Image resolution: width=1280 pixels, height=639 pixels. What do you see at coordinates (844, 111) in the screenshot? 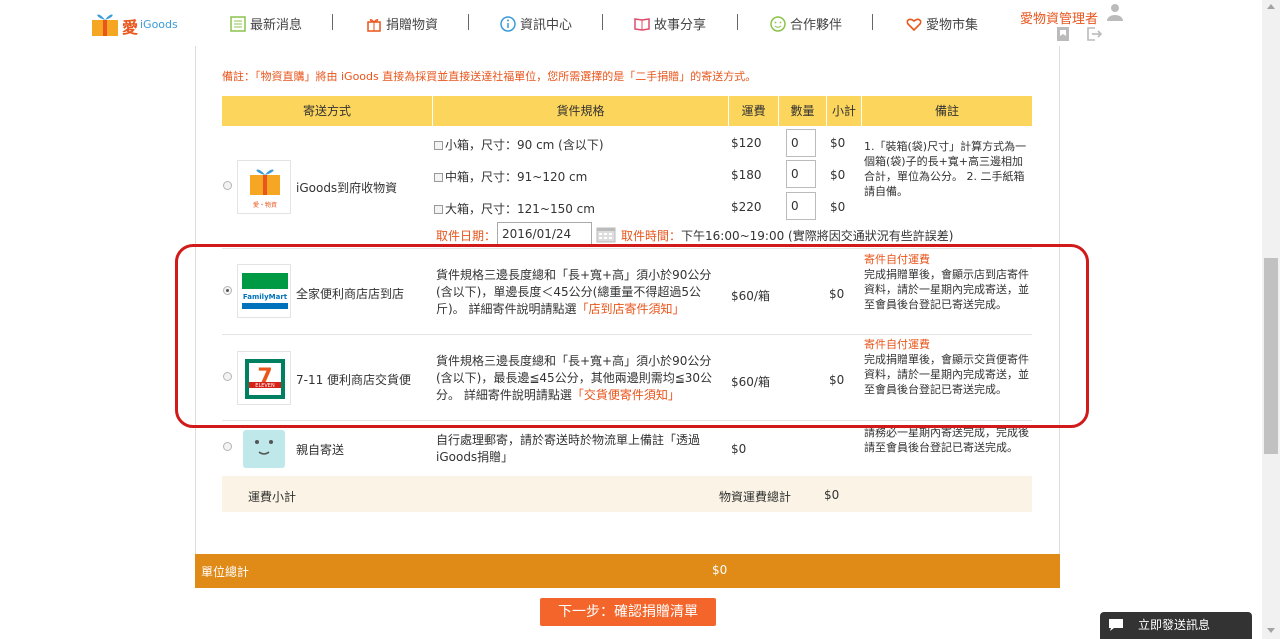
I see `header-subtotal: 小計` at bounding box center [844, 111].